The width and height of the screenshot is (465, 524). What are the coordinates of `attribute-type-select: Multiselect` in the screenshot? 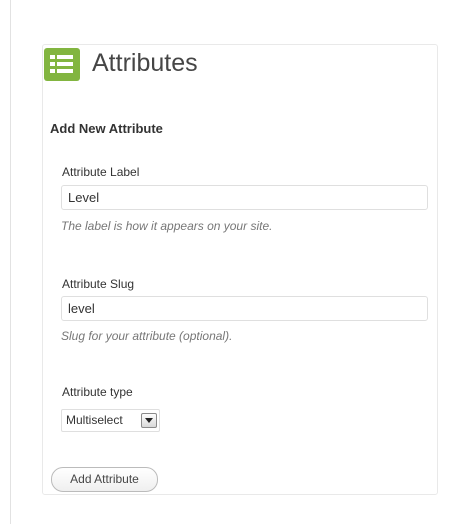 It's located at (110, 420).